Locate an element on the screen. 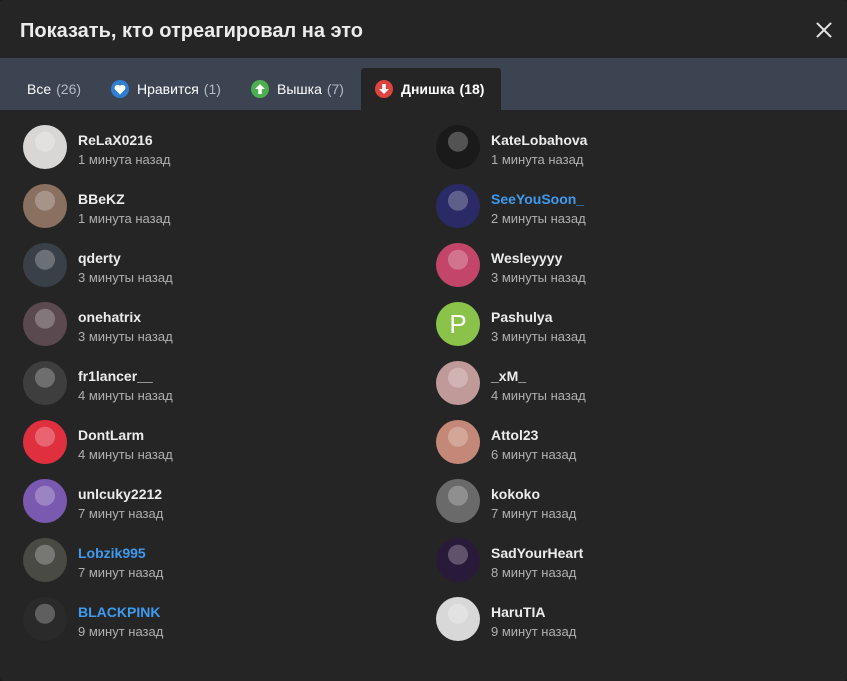 This screenshot has width=847, height=681. user-list-item: Attol23 6 минут назад is located at coordinates (631, 449).